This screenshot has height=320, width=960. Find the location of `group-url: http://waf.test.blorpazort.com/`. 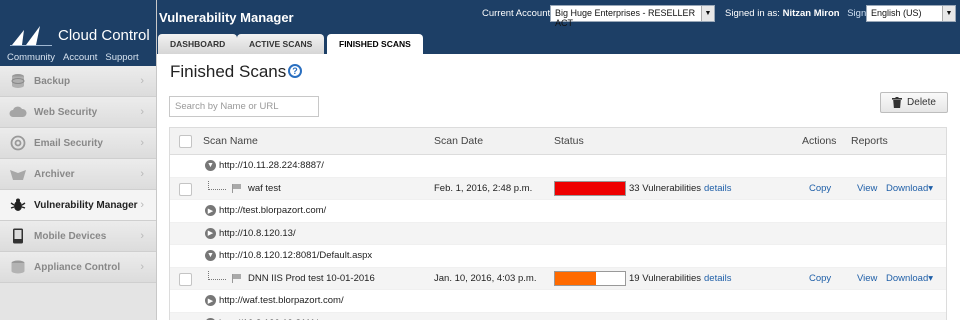

group-url: http://waf.test.blorpazort.com/ is located at coordinates (281, 300).